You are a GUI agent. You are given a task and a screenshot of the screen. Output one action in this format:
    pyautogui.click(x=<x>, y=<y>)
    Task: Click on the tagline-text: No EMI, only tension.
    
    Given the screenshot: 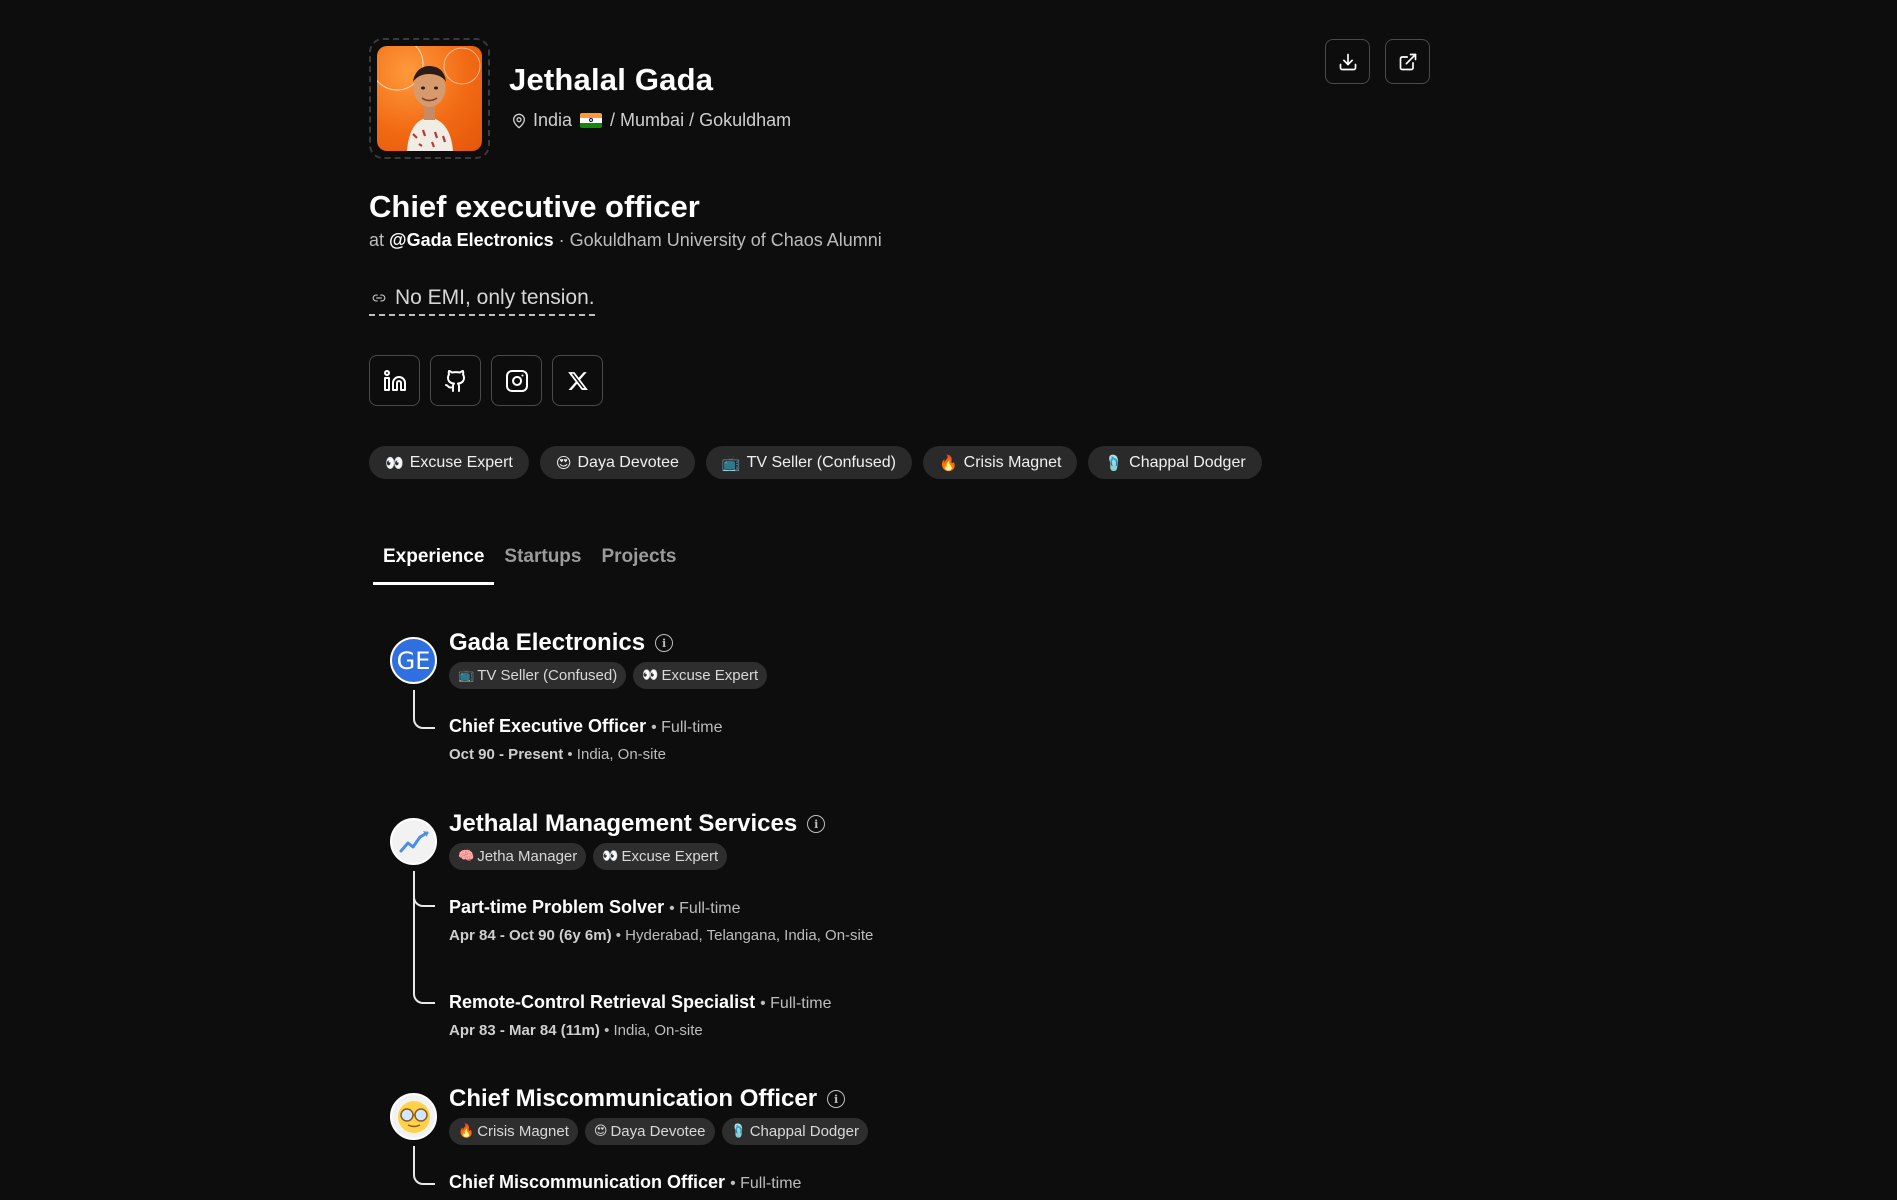 What is the action you would take?
    pyautogui.click(x=495, y=297)
    